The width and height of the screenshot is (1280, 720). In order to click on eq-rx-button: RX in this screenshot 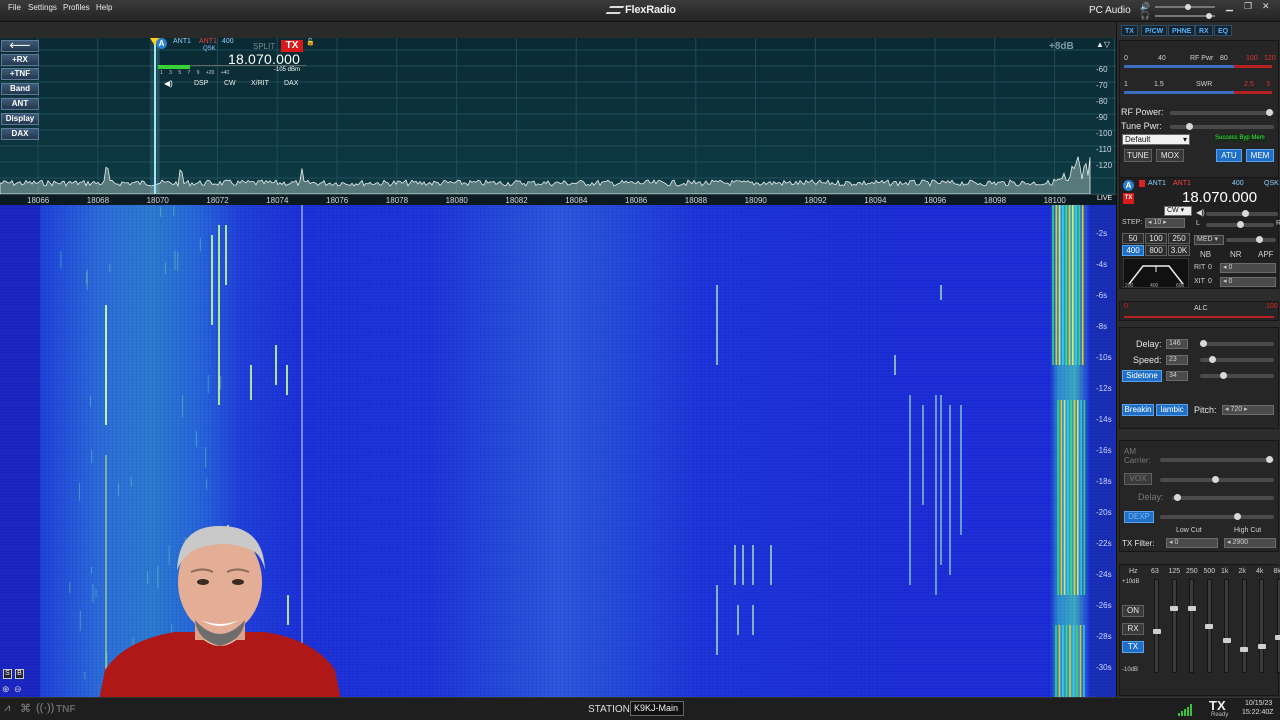, I will do `click(1133, 629)`.